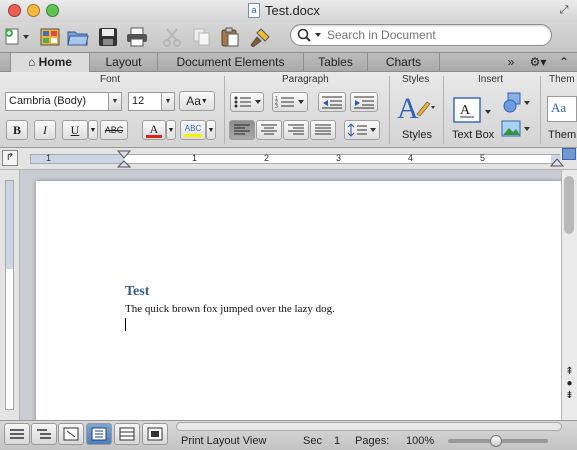  What do you see at coordinates (362, 130) in the screenshot?
I see `line-spacing-button` at bounding box center [362, 130].